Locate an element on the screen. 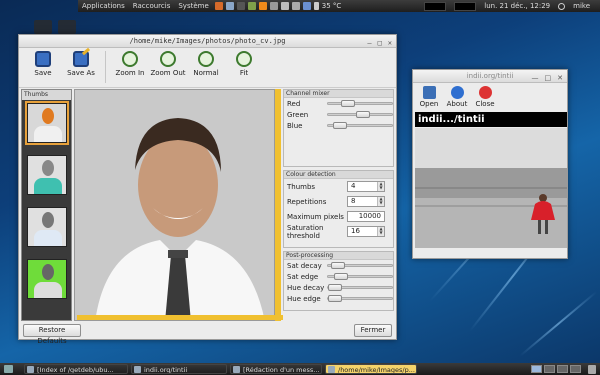 The image size is (600, 375). about-button: About is located at coordinates (457, 98).